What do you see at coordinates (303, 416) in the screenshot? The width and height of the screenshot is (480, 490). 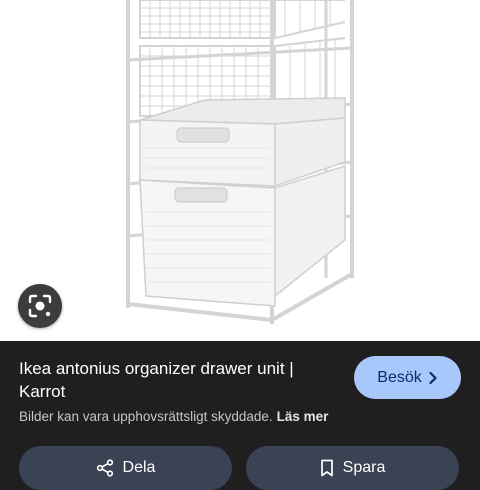 I see `learn-more-link: Läs mer` at bounding box center [303, 416].